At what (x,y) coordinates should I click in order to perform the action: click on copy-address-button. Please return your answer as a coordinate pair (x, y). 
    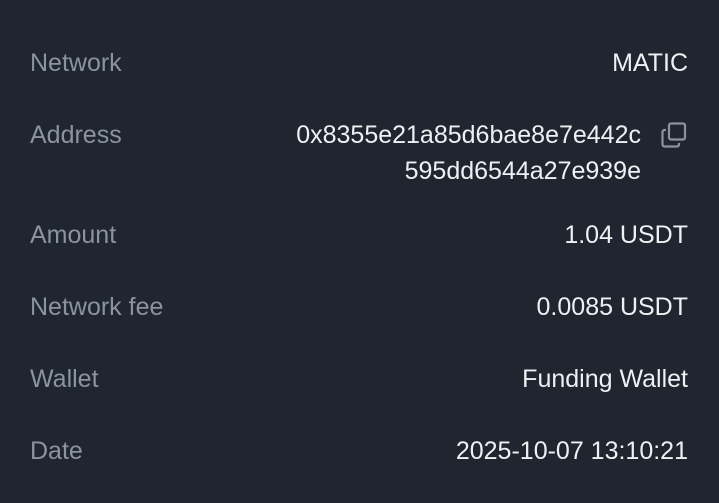
    Looking at the image, I should click on (674, 135).